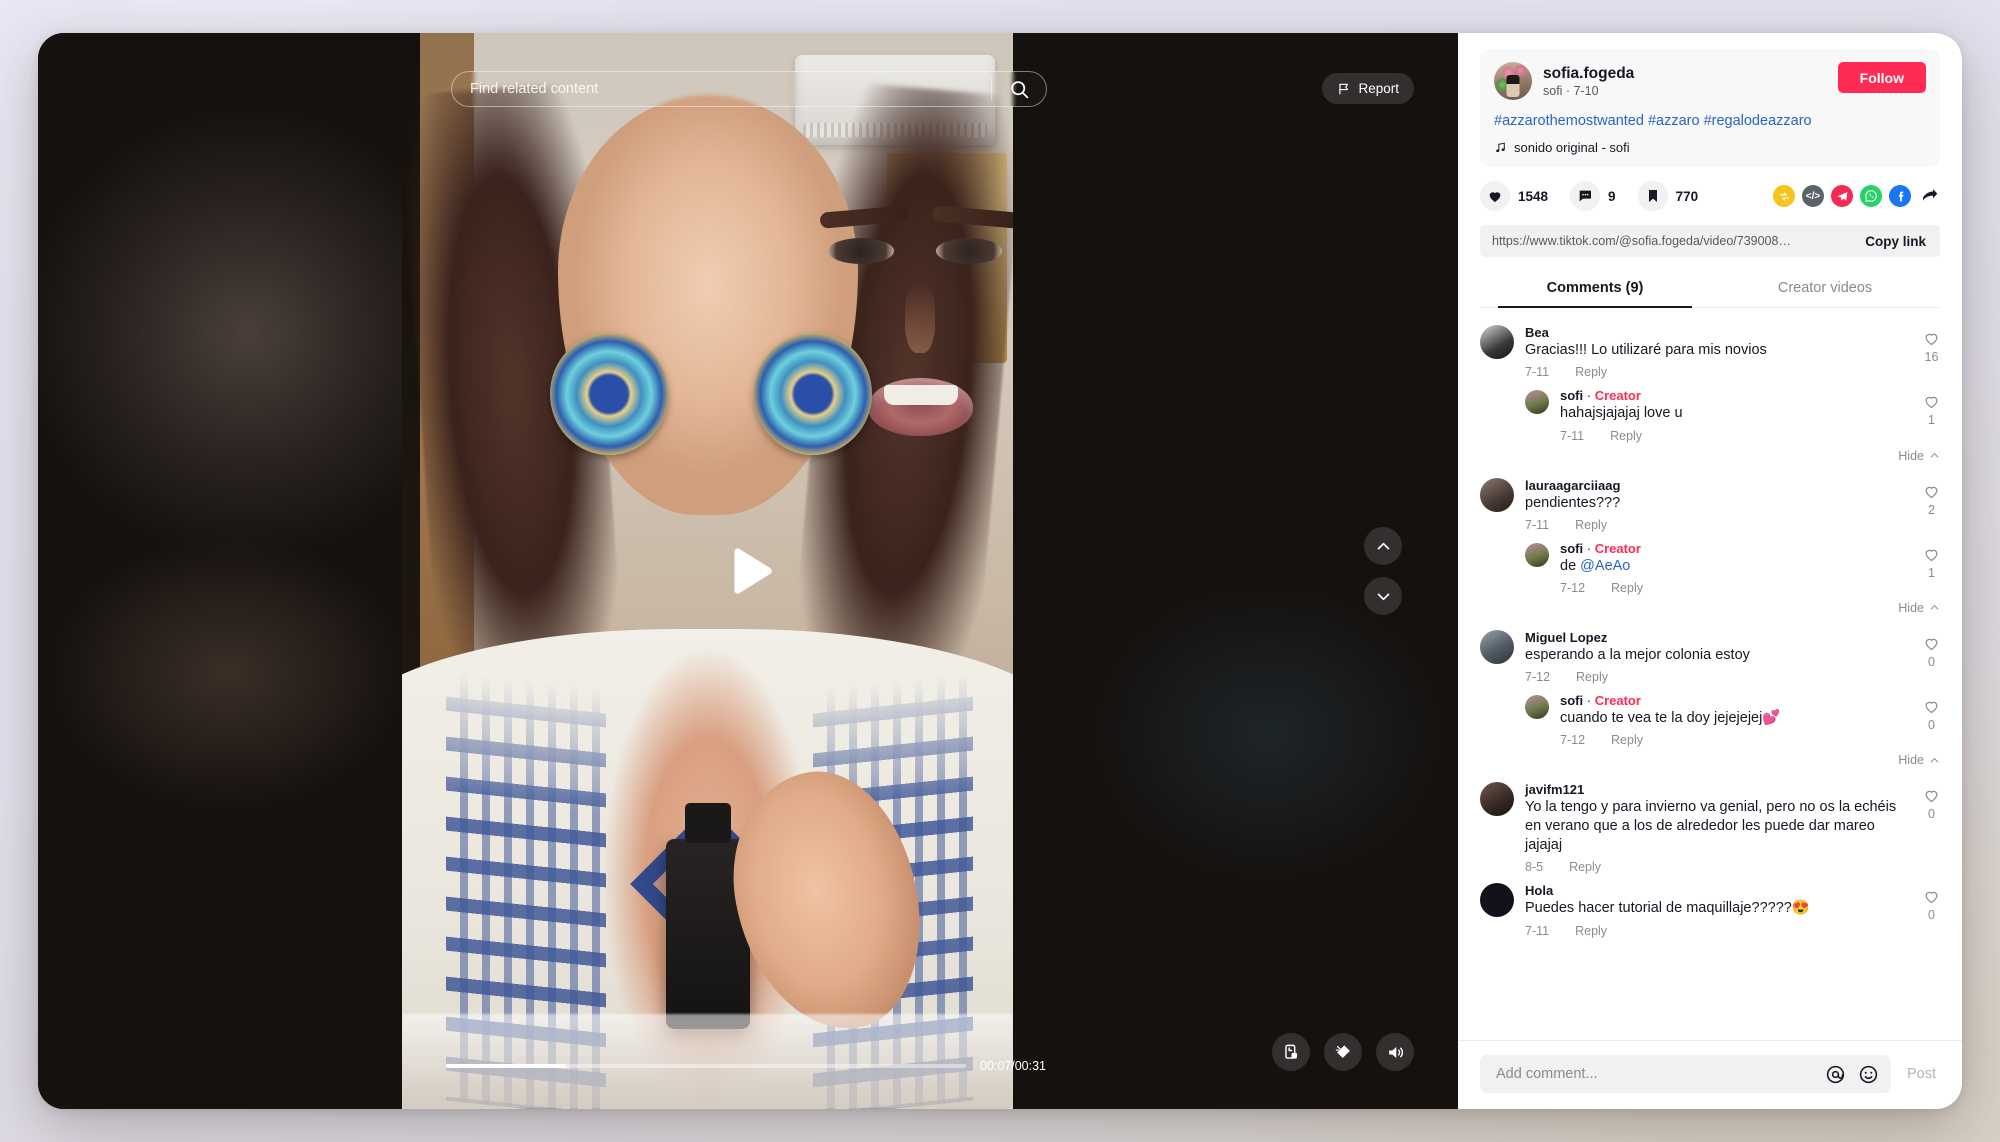 The height and width of the screenshot is (1142, 2000). What do you see at coordinates (1291, 1052) in the screenshot?
I see `auto-scroll-icon` at bounding box center [1291, 1052].